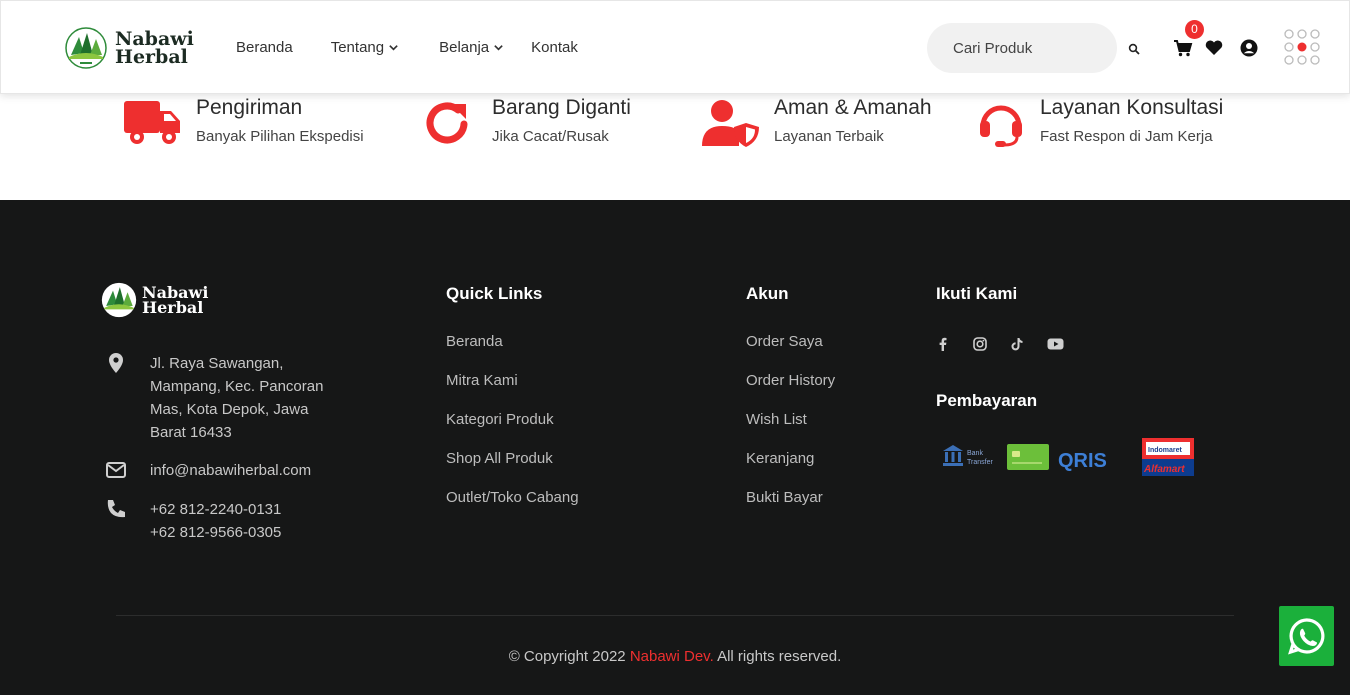 This screenshot has width=1350, height=695. I want to click on email-text: info@nabawiherbal.com, so click(230, 470).